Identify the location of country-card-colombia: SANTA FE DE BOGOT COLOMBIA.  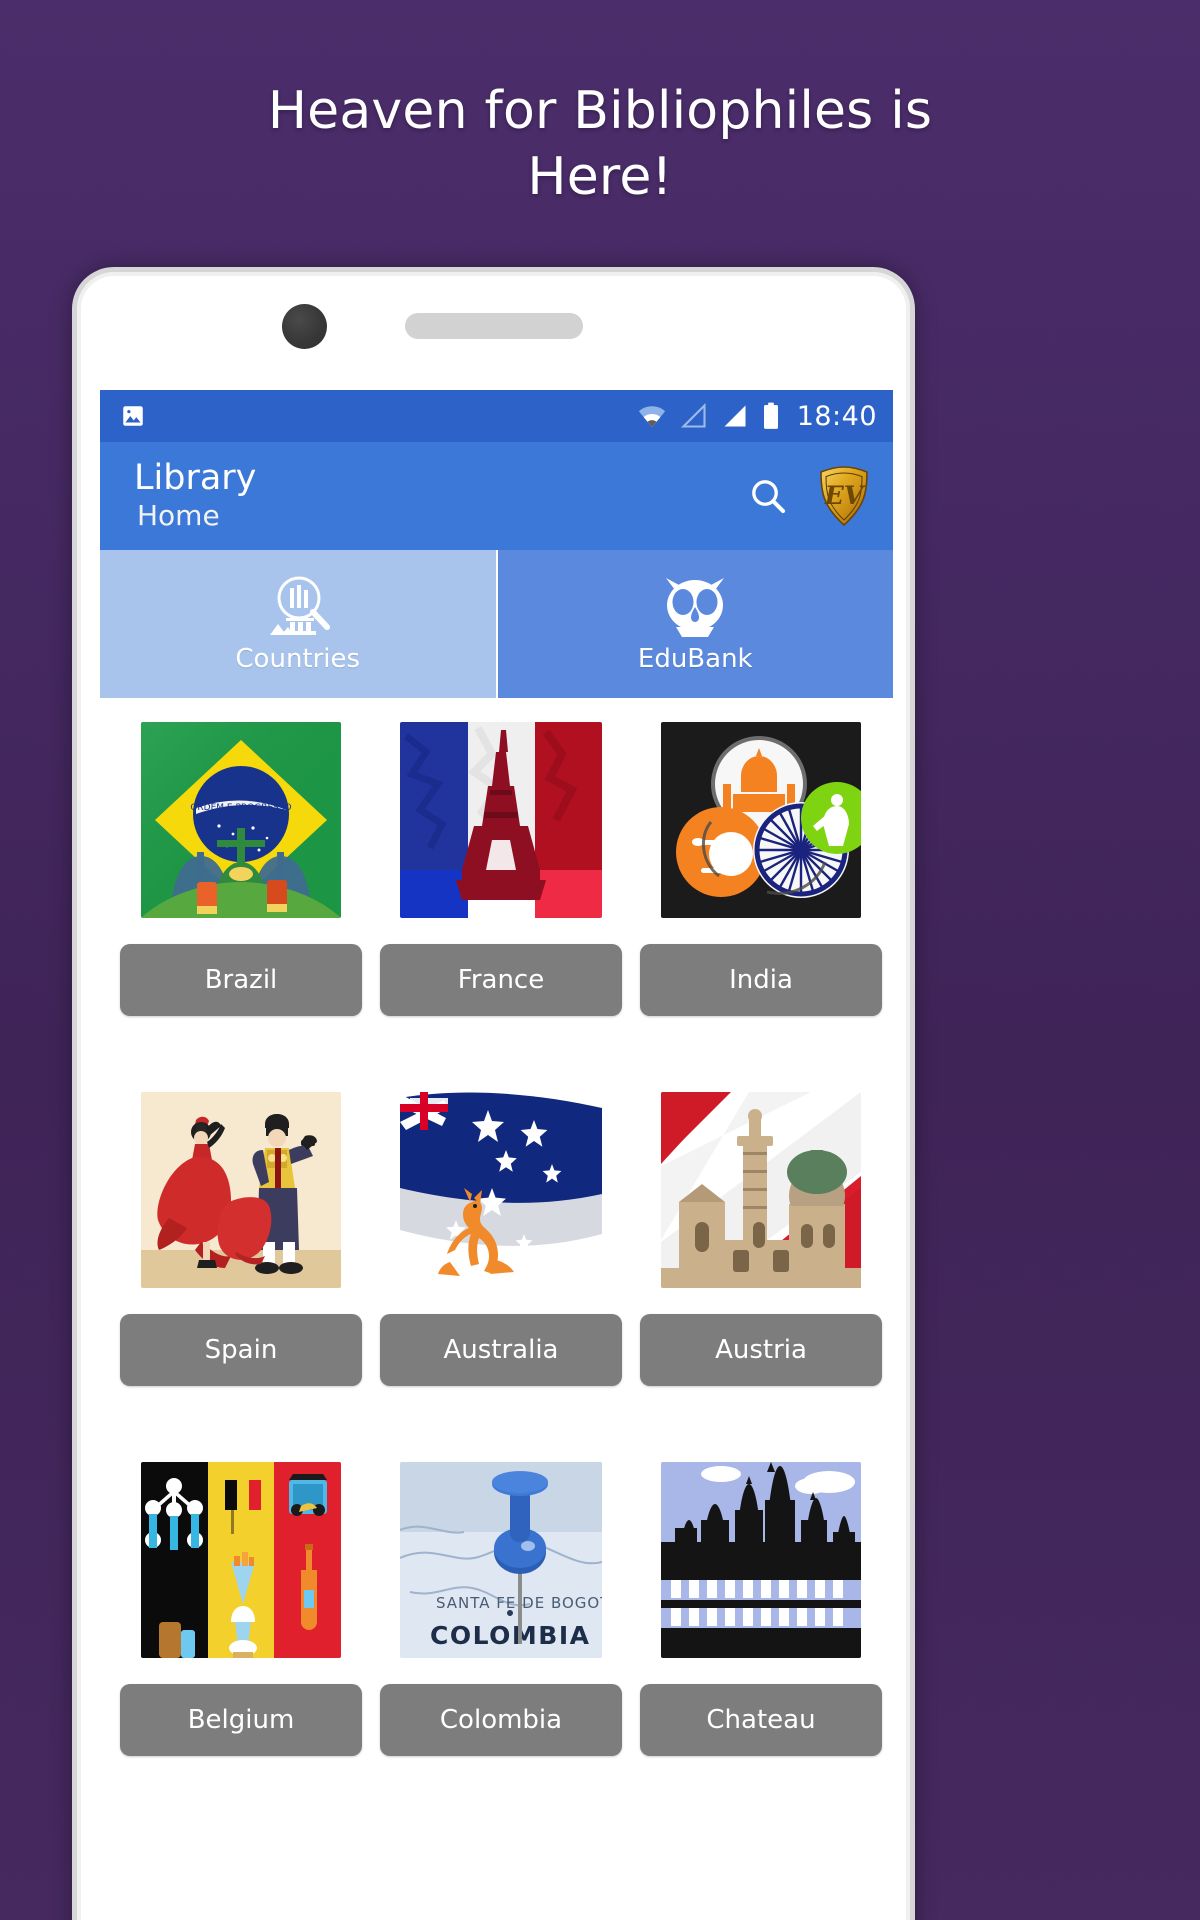
(501, 1609).